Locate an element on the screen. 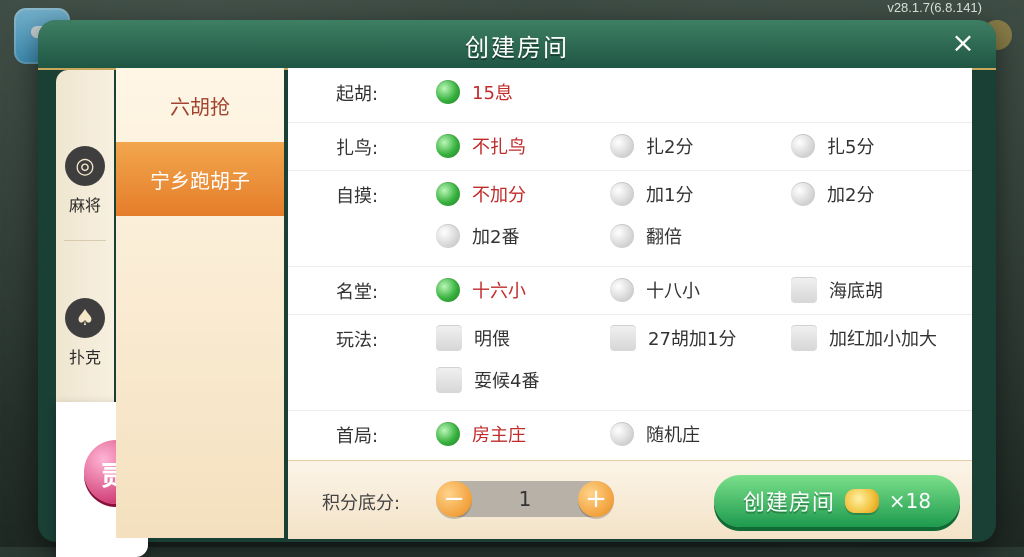 The image size is (1024, 557). dialog-title: 创建房间 is located at coordinates (517, 48).